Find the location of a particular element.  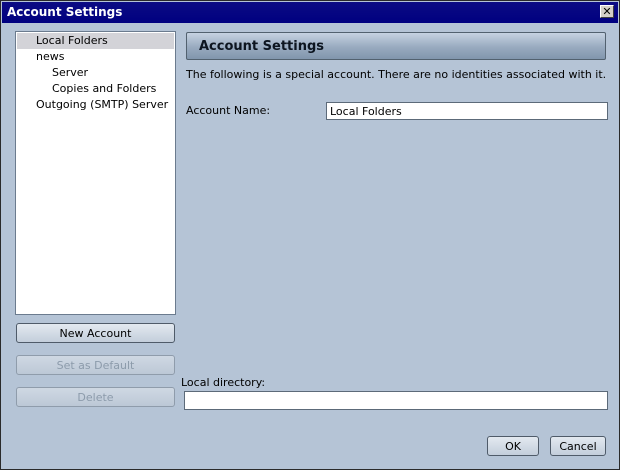

local-directory-input is located at coordinates (396, 400).